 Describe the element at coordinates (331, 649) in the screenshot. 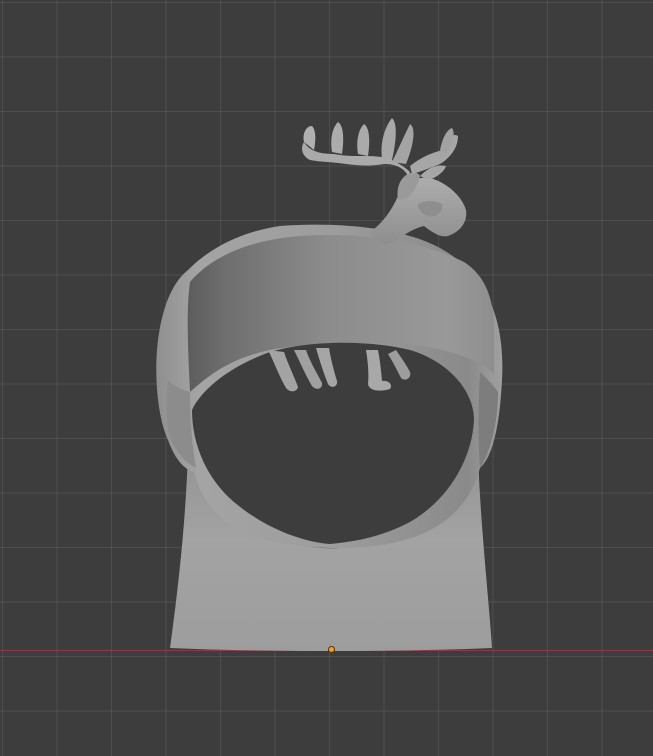

I see `object-origin-icon` at that location.